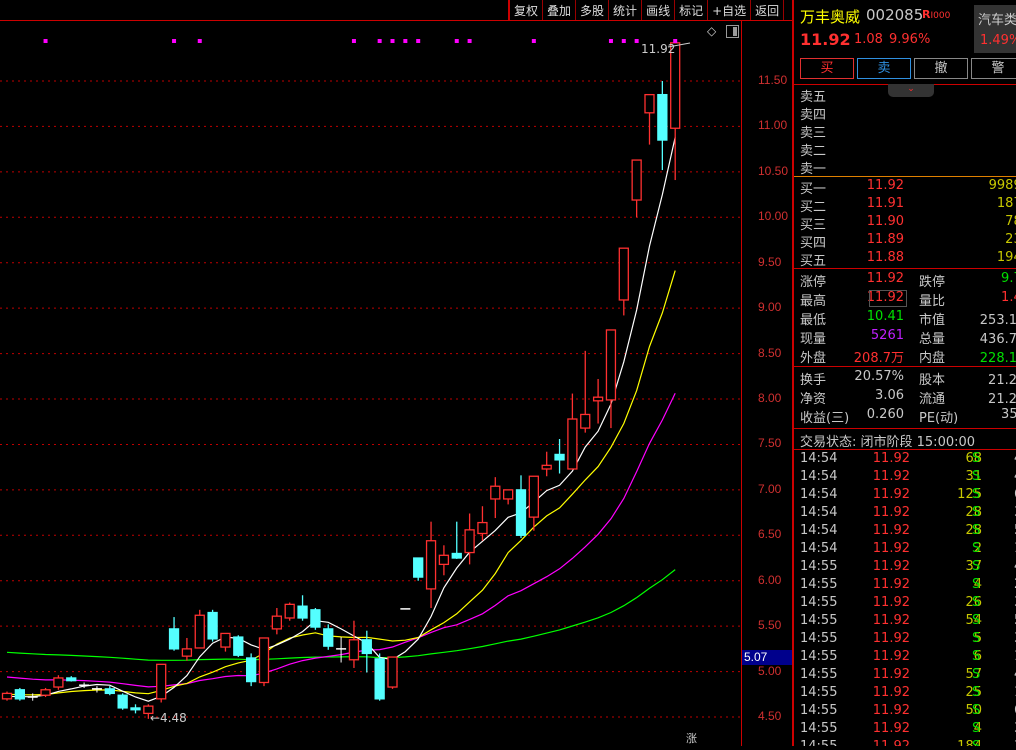  What do you see at coordinates (908, 514) in the screenshot?
I see `tick-row: 14:5411.9228S3` at bounding box center [908, 514].